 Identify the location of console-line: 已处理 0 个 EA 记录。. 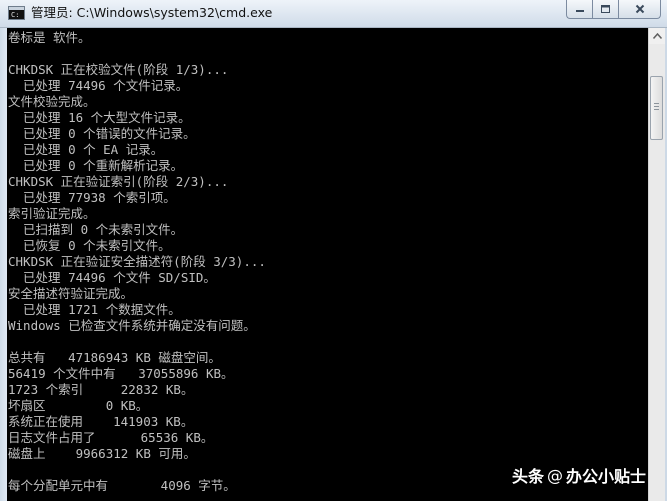
(86, 149).